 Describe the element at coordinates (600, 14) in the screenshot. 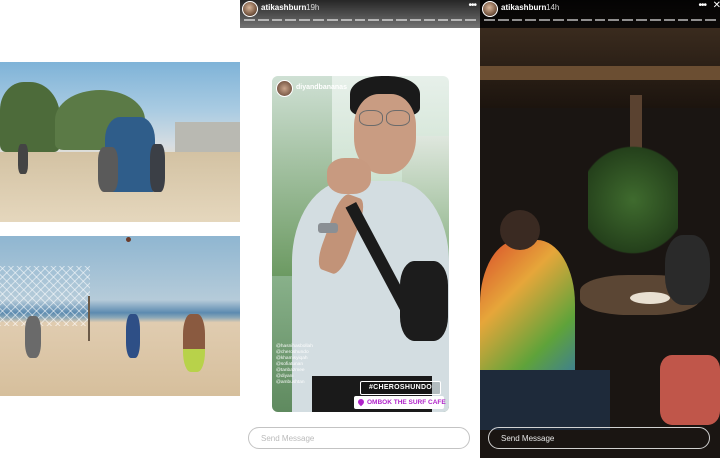

I see `story-header: atikashburn 14h ••• ✕` at that location.